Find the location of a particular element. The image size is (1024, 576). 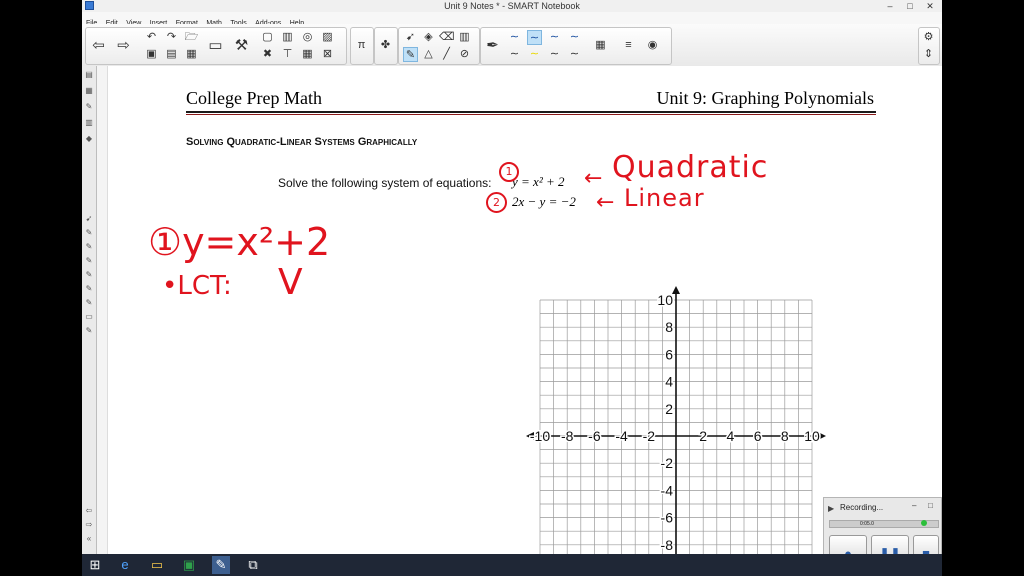

start-windows-icon: ⊞ is located at coordinates (95, 565).